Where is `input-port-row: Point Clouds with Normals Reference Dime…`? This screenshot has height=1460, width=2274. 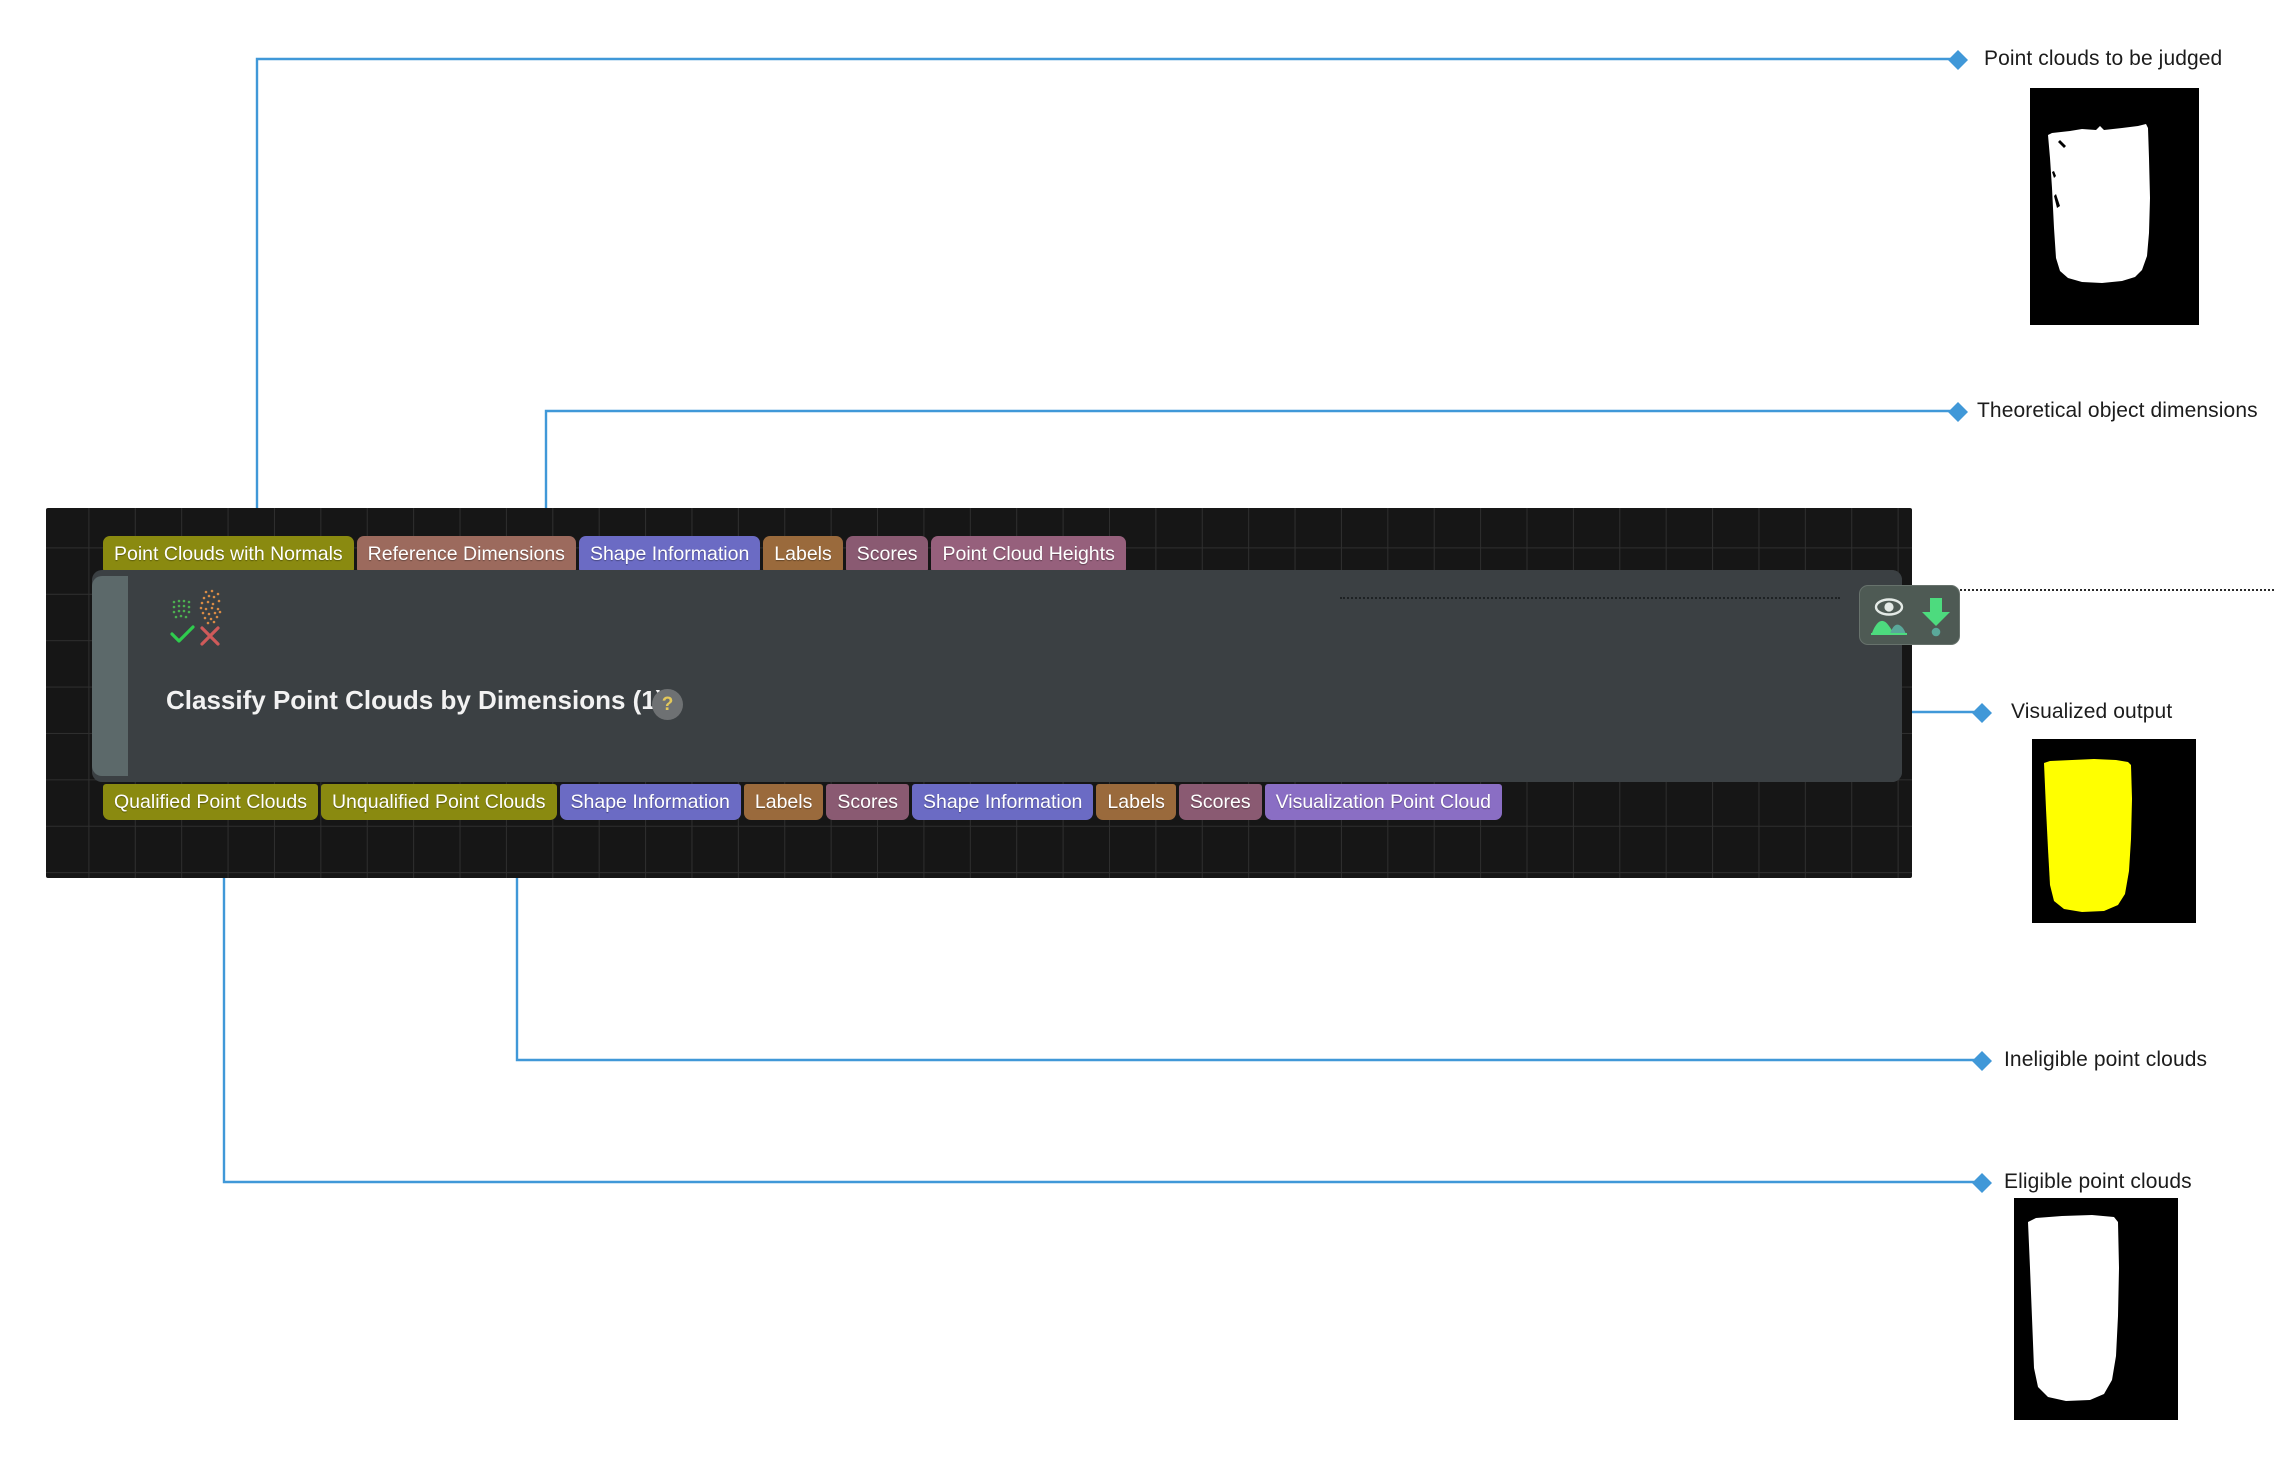 input-port-row: Point Clouds with Normals Reference Dime… is located at coordinates (614, 554).